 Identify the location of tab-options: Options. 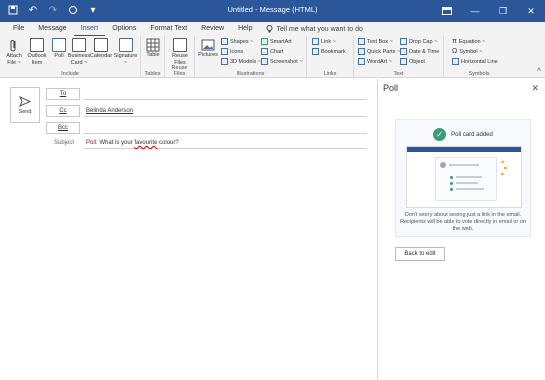
(124, 29).